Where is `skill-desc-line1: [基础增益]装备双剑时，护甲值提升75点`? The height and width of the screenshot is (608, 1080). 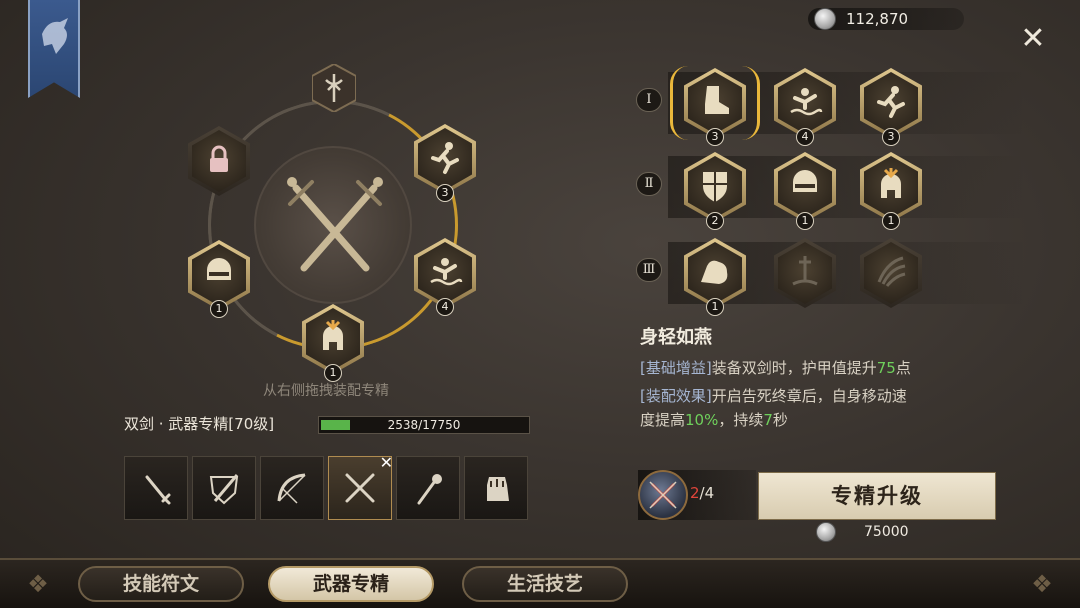
skill-desc-line1: [基础增益]装备双剑时，护甲值提升75点 is located at coordinates (818, 368).